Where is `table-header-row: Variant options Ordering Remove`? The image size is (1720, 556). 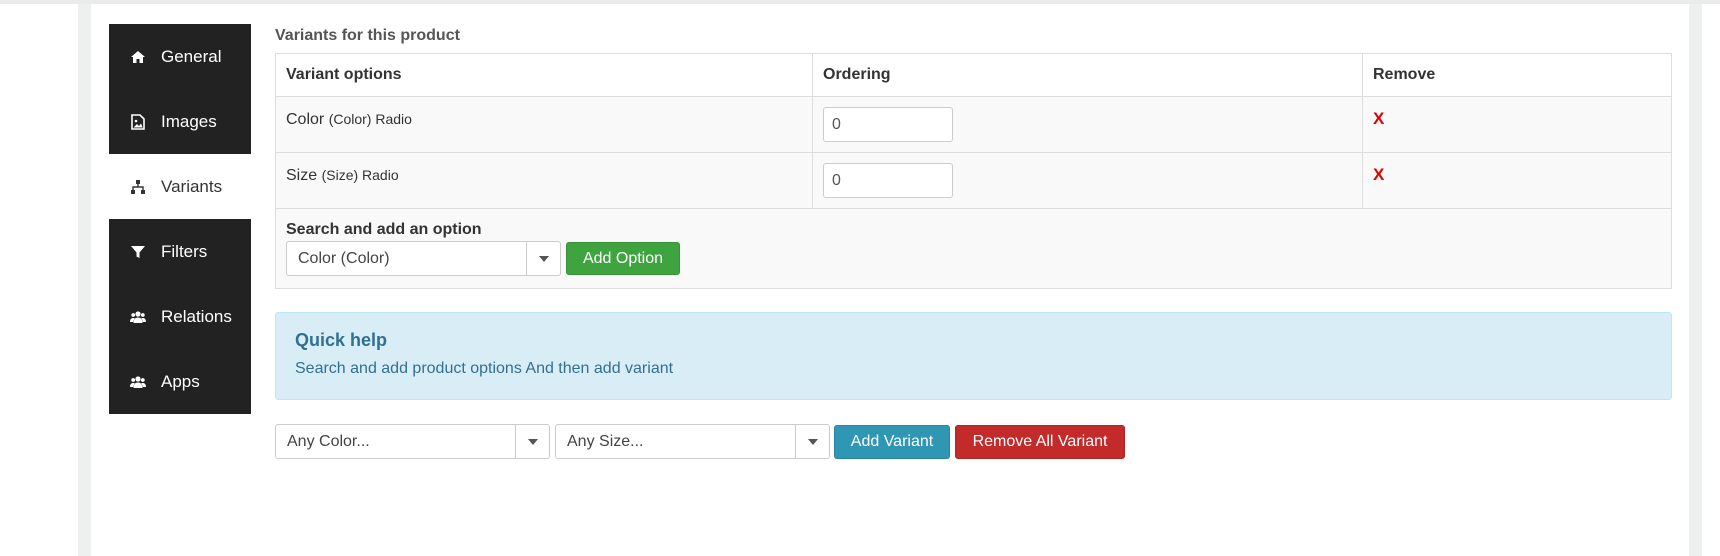
table-header-row: Variant options Ordering Remove is located at coordinates (973, 75).